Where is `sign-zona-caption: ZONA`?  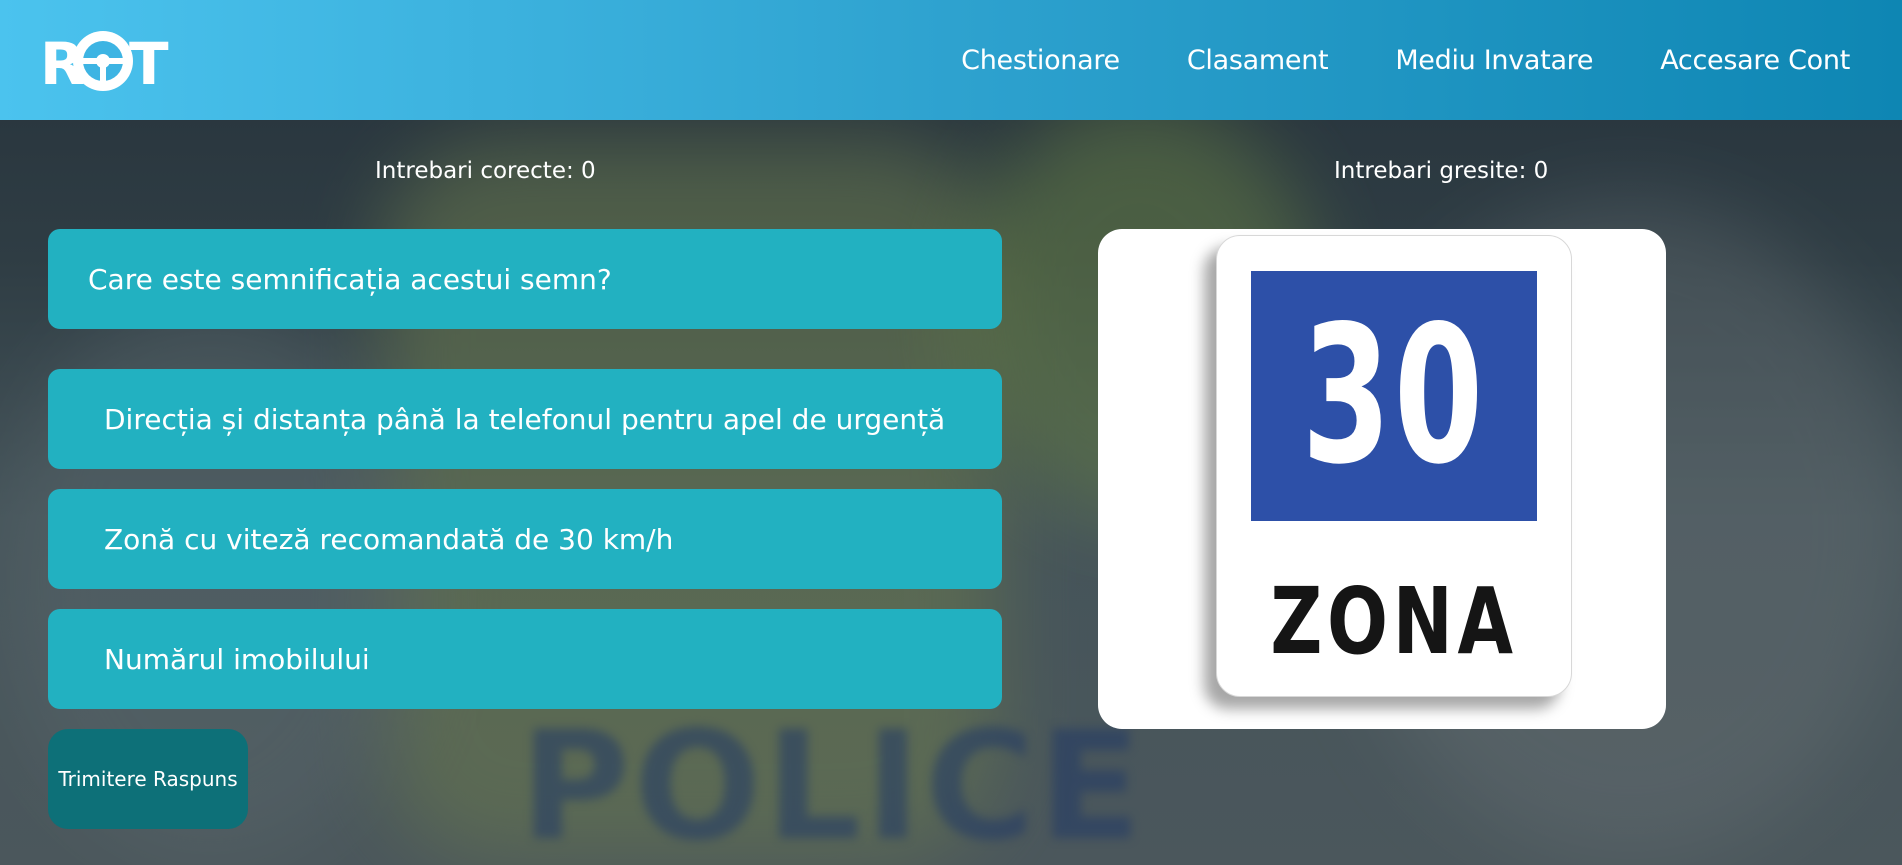 sign-zona-caption: ZONA is located at coordinates (1394, 621).